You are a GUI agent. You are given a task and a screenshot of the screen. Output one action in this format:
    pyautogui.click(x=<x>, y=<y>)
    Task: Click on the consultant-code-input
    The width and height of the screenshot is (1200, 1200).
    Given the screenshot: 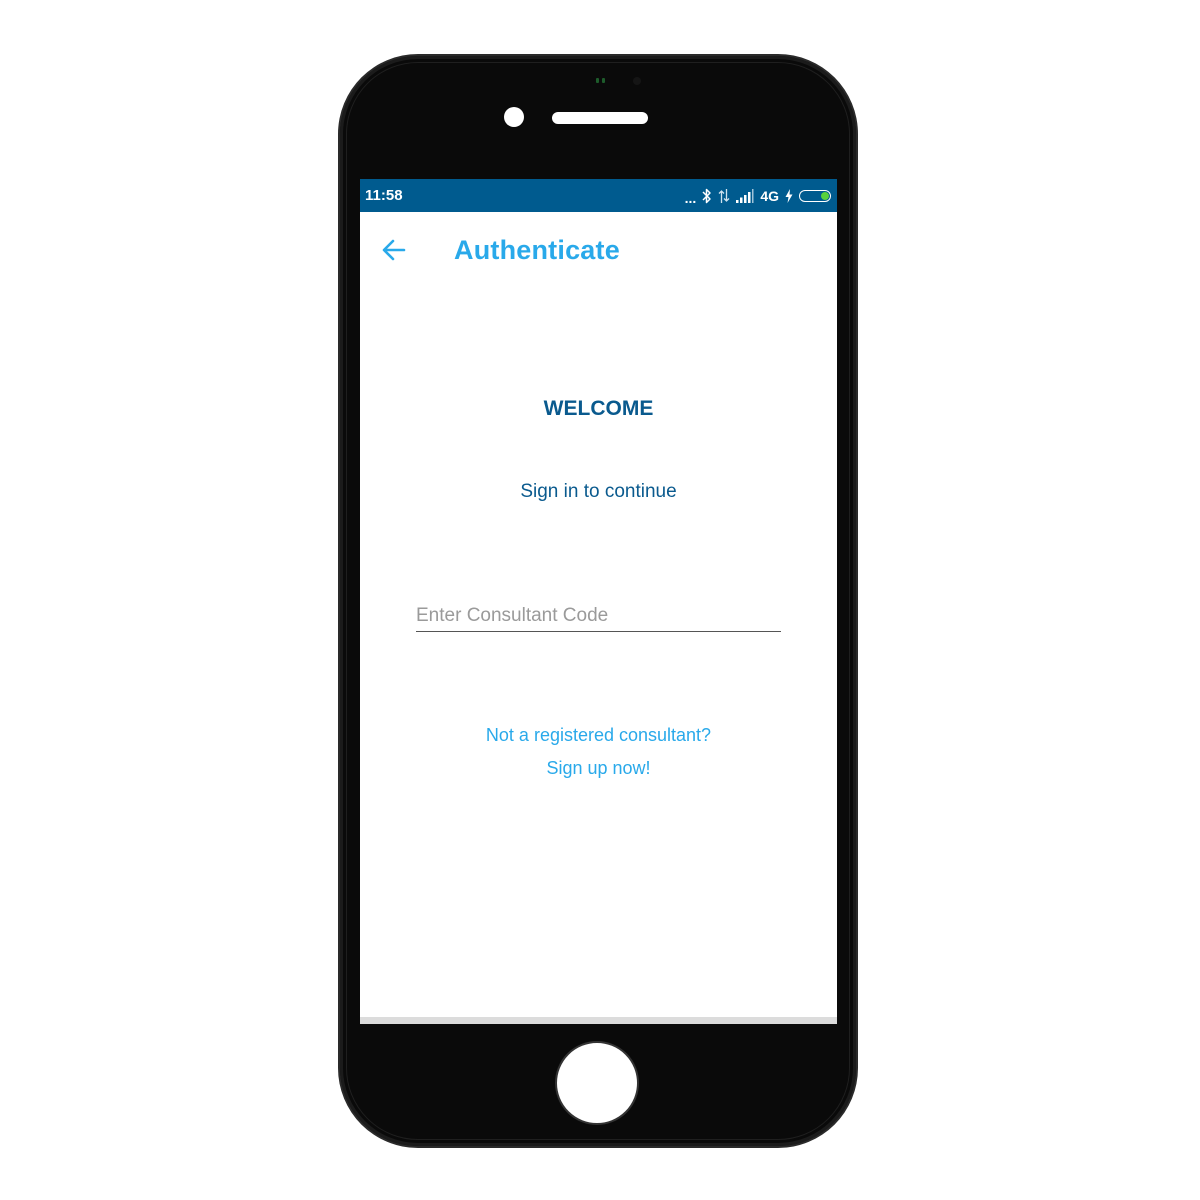 What is the action you would take?
    pyautogui.click(x=598, y=616)
    